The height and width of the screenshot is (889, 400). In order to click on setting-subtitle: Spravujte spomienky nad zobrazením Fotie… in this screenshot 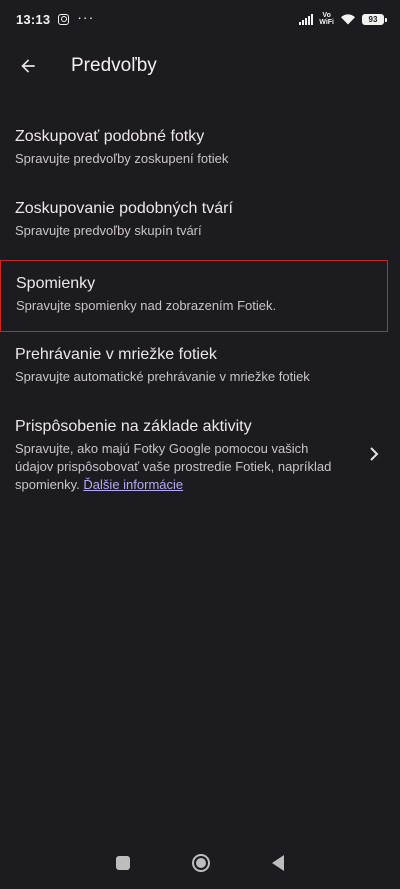, I will do `click(146, 305)`.